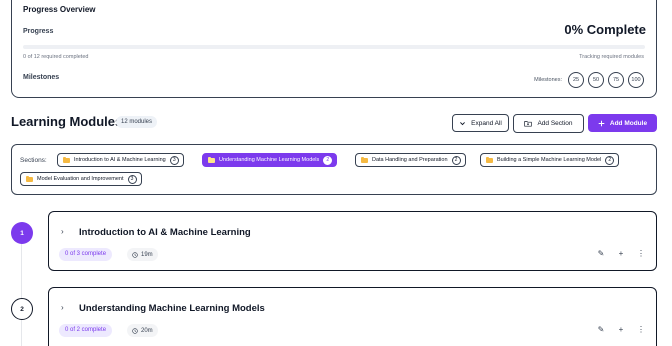 This screenshot has width=672, height=346. What do you see at coordinates (59, 9) in the screenshot?
I see `progress-overview-title: Progress Overview` at bounding box center [59, 9].